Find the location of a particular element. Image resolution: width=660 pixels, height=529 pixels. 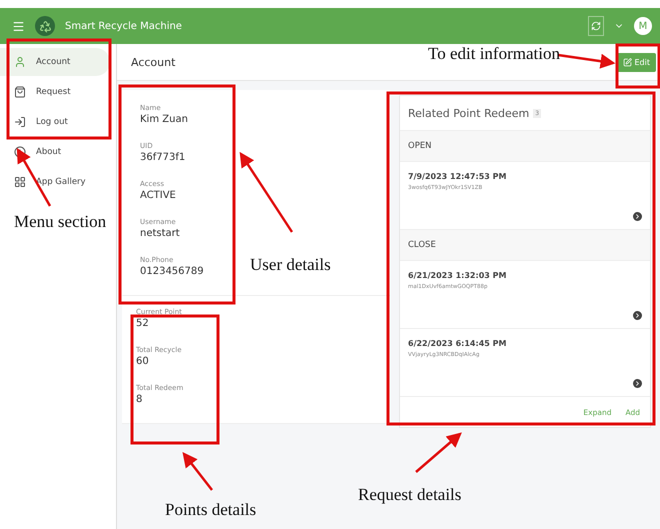

grid-icon is located at coordinates (20, 182).